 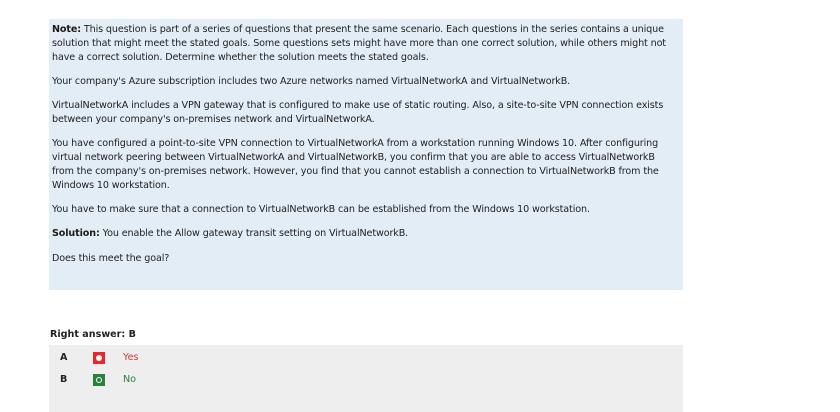 What do you see at coordinates (99, 358) in the screenshot?
I see `incorrect-radio-icon` at bounding box center [99, 358].